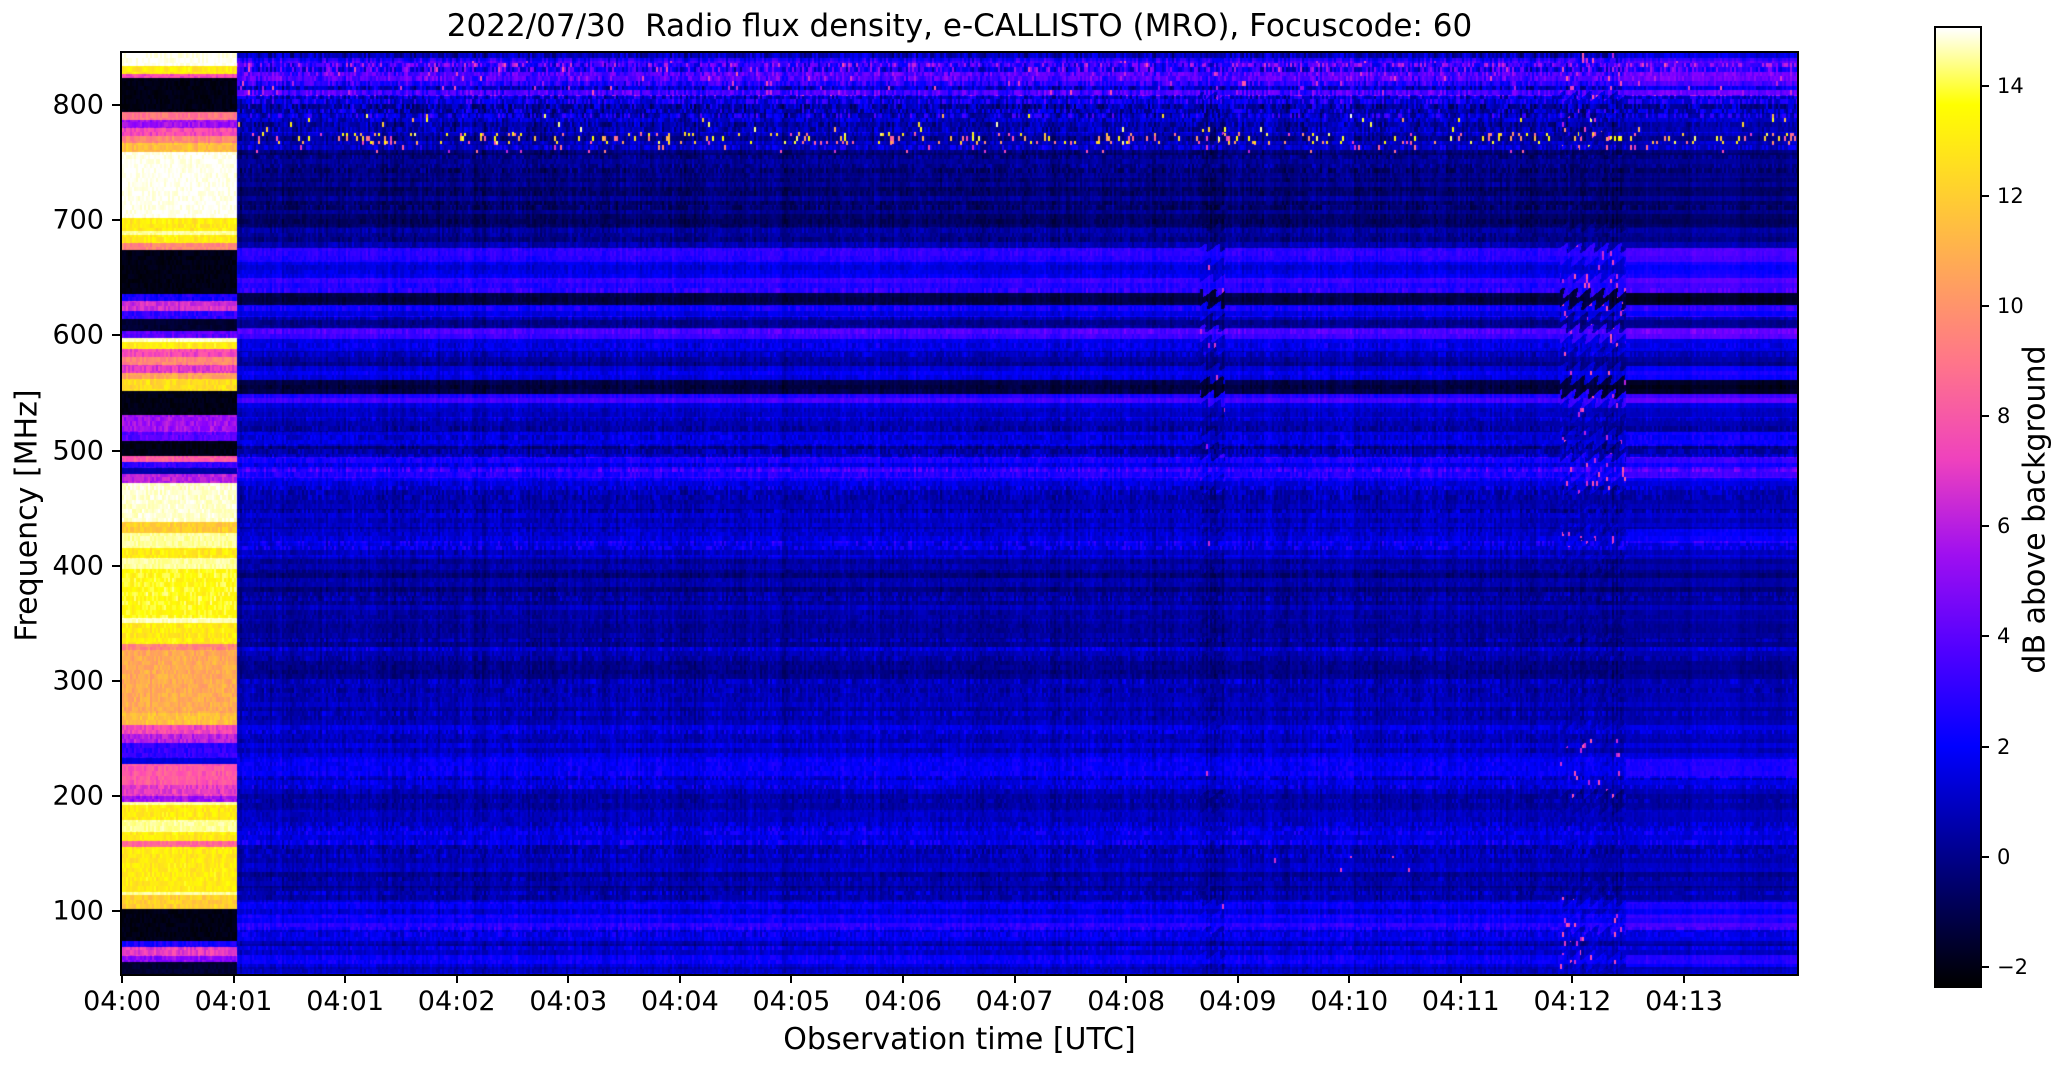 This screenshot has width=2066, height=1067. Describe the element at coordinates (2004, 746) in the screenshot. I see `colorbar-tick-label: 2` at that location.